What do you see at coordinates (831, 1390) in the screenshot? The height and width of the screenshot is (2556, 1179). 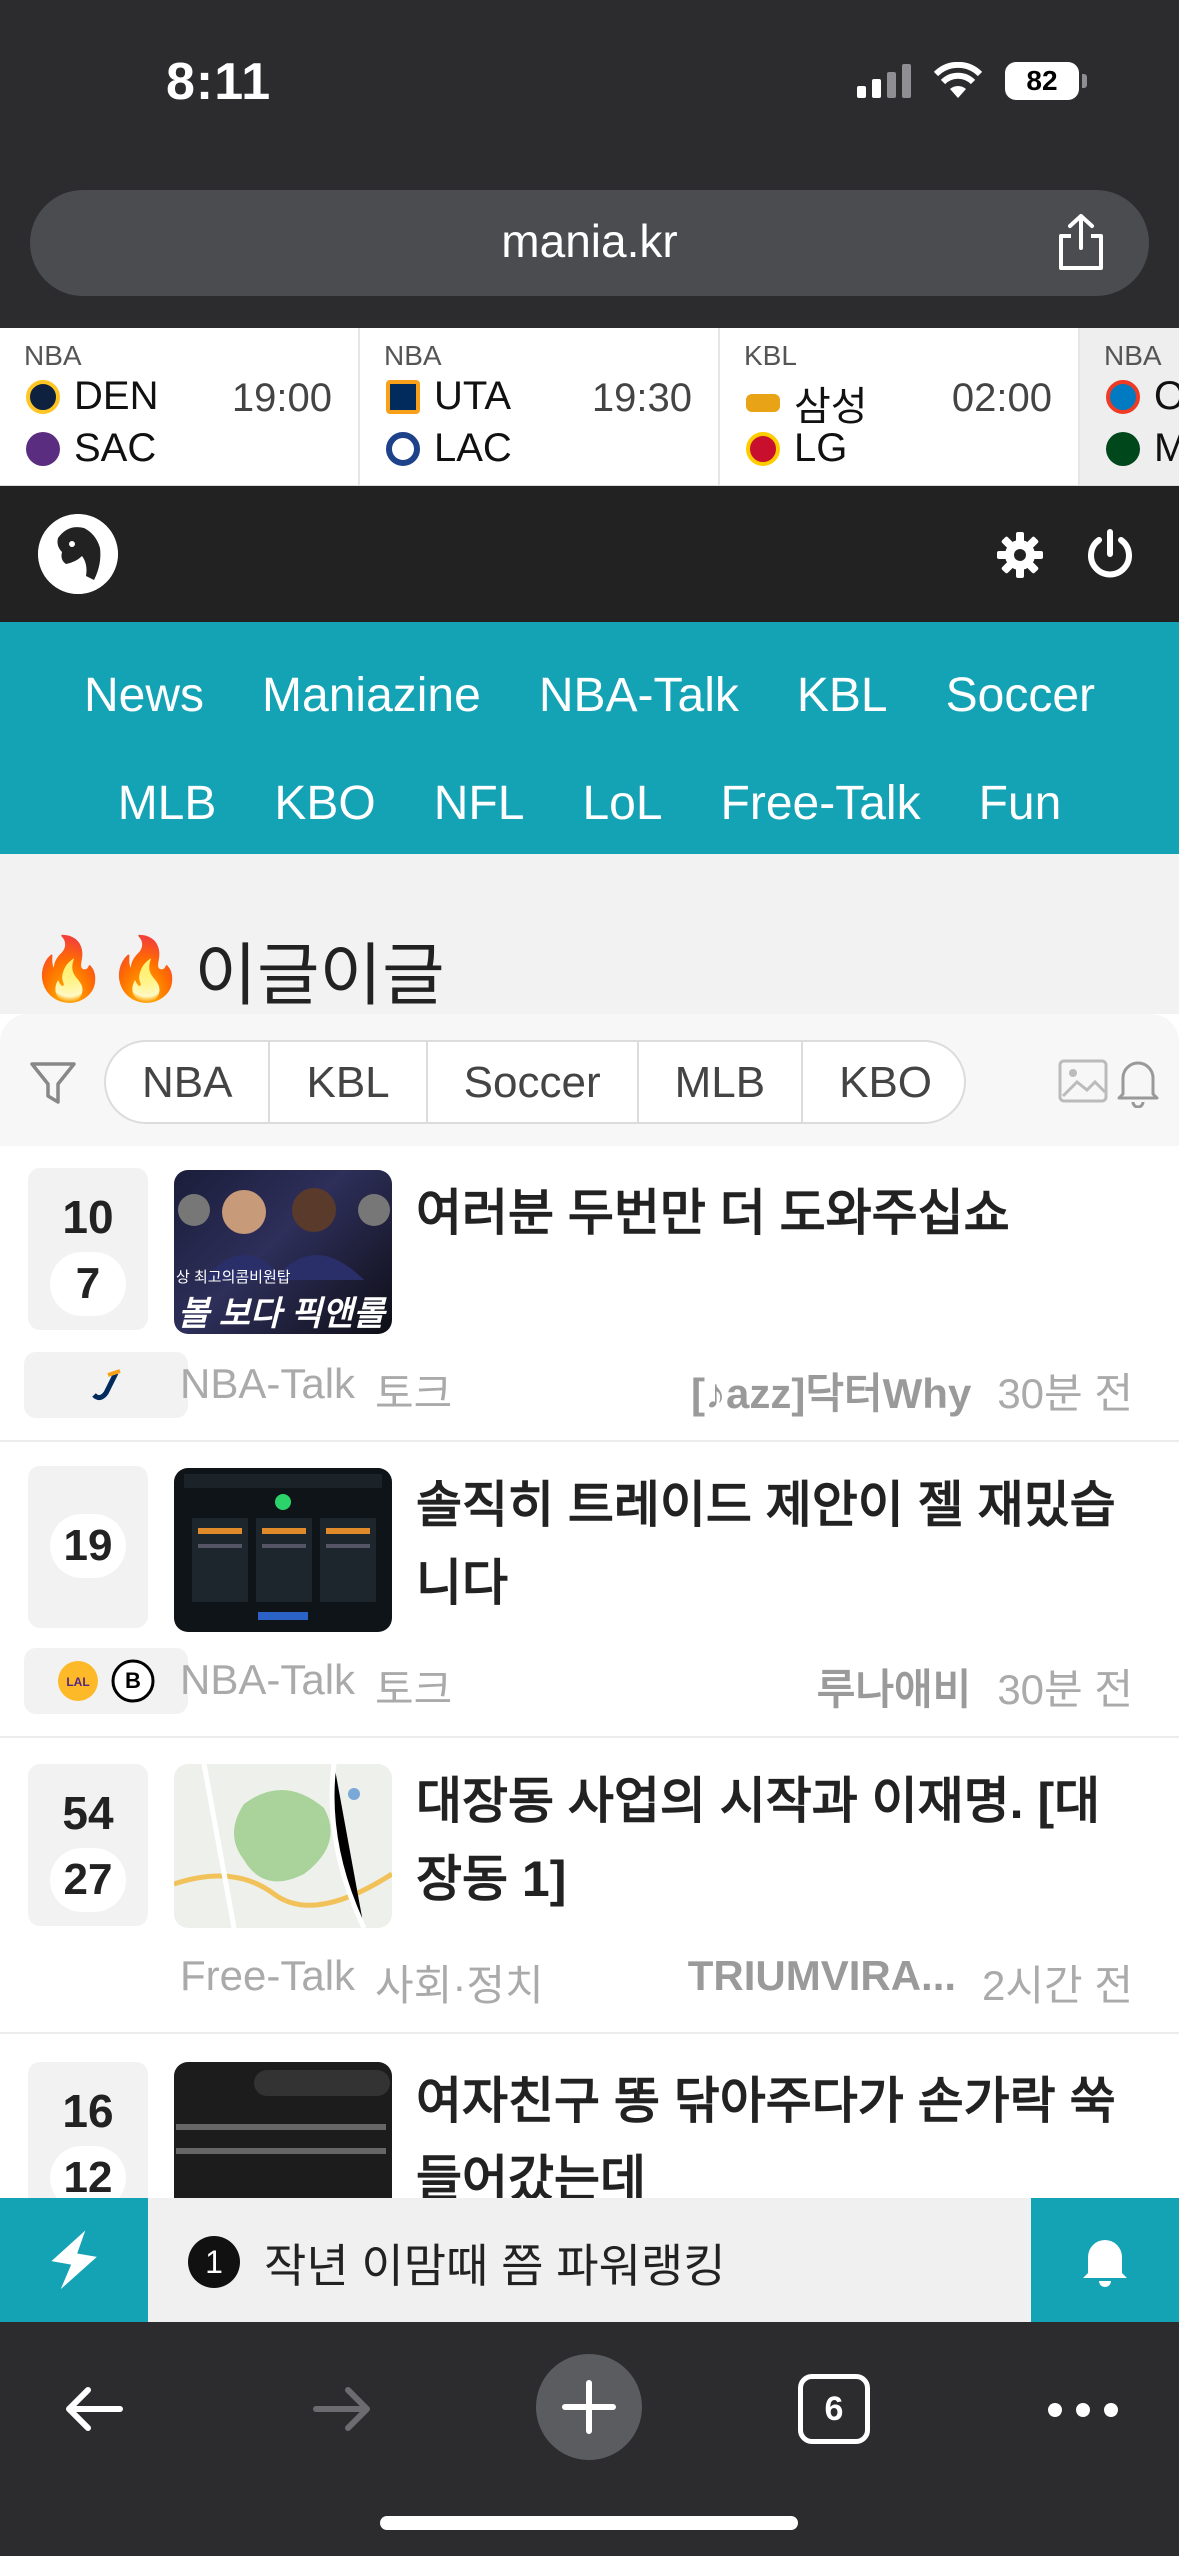 I see `post-author: [♪azz]닥터Why` at bounding box center [831, 1390].